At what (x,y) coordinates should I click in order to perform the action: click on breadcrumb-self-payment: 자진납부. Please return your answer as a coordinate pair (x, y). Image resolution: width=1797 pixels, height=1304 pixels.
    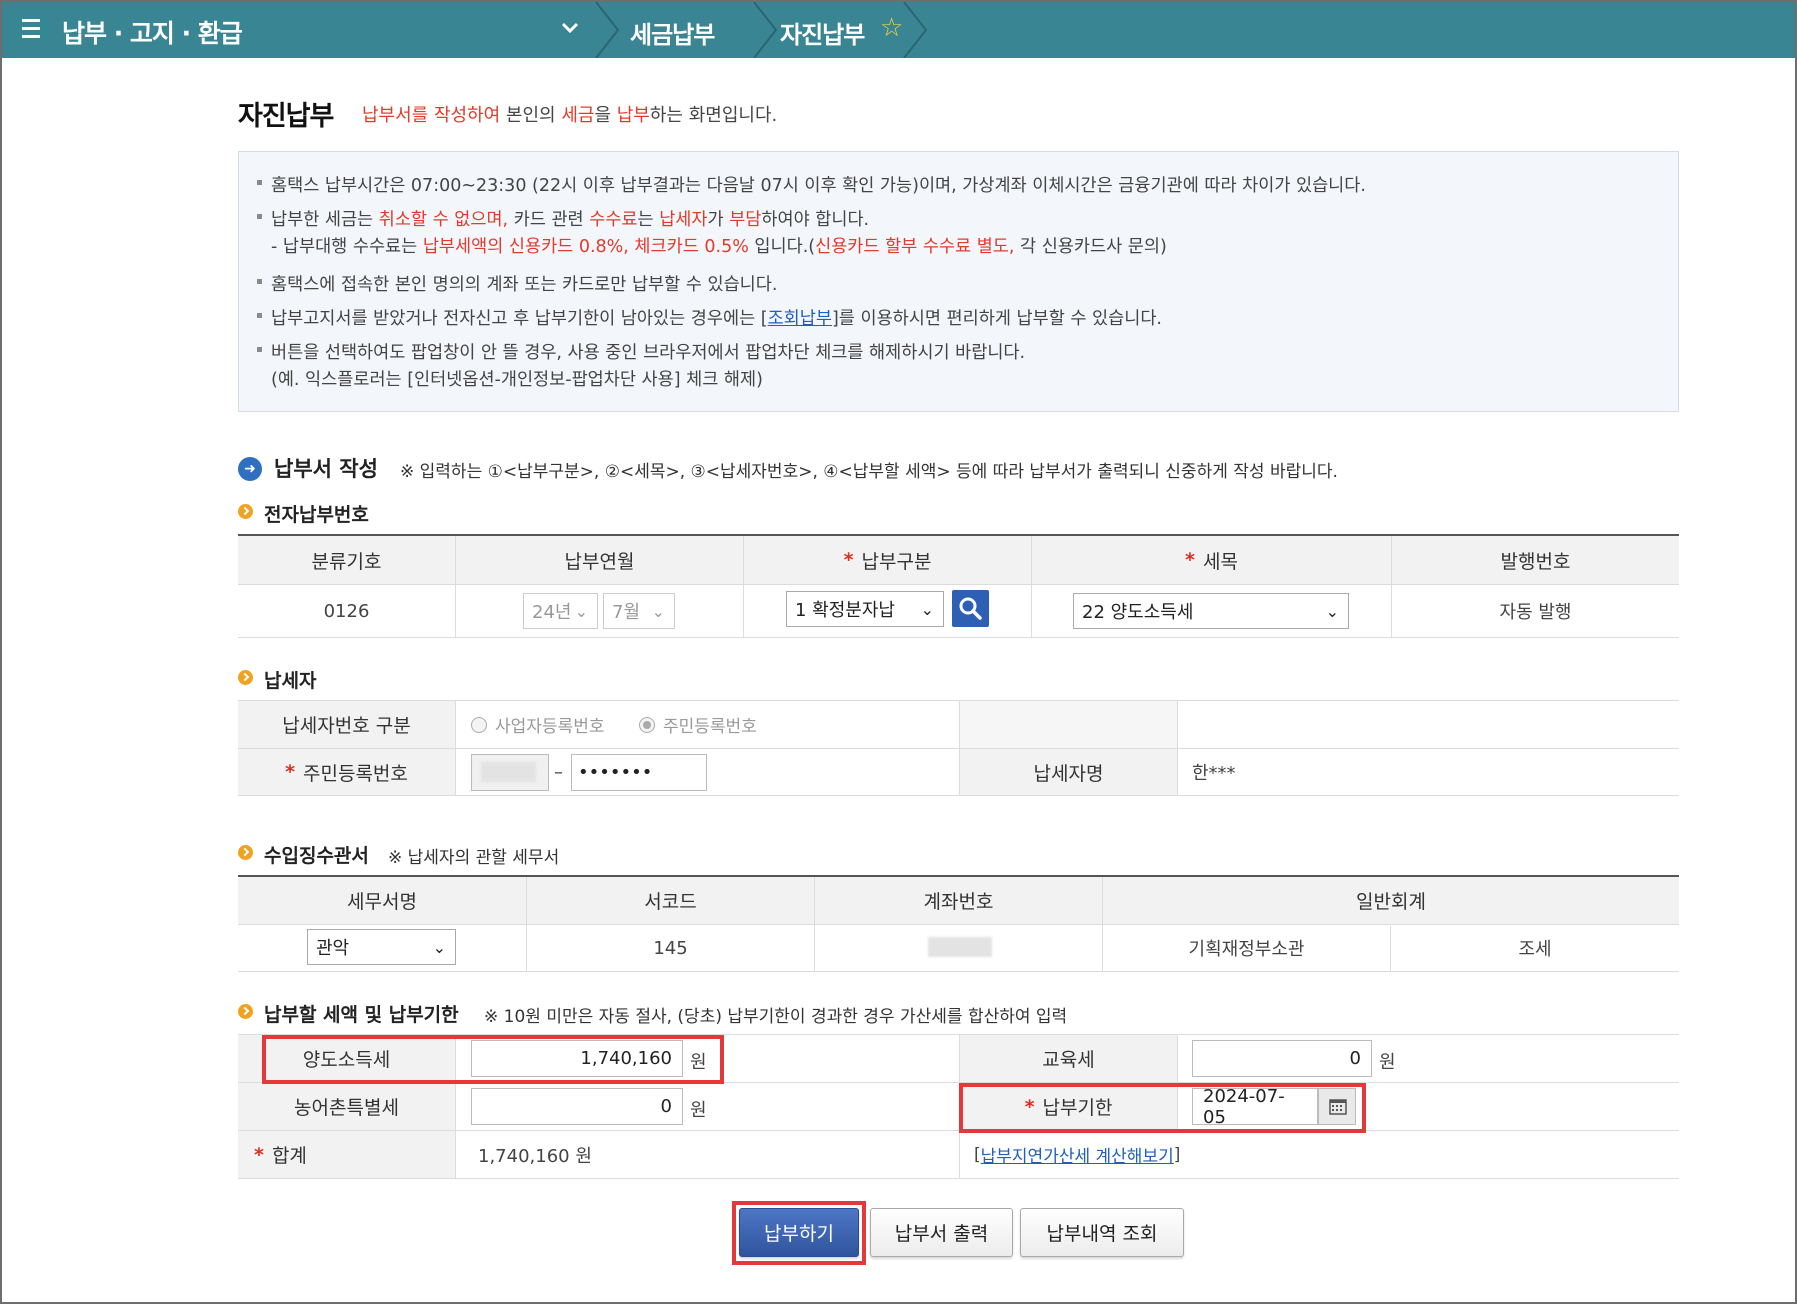
    Looking at the image, I should click on (822, 32).